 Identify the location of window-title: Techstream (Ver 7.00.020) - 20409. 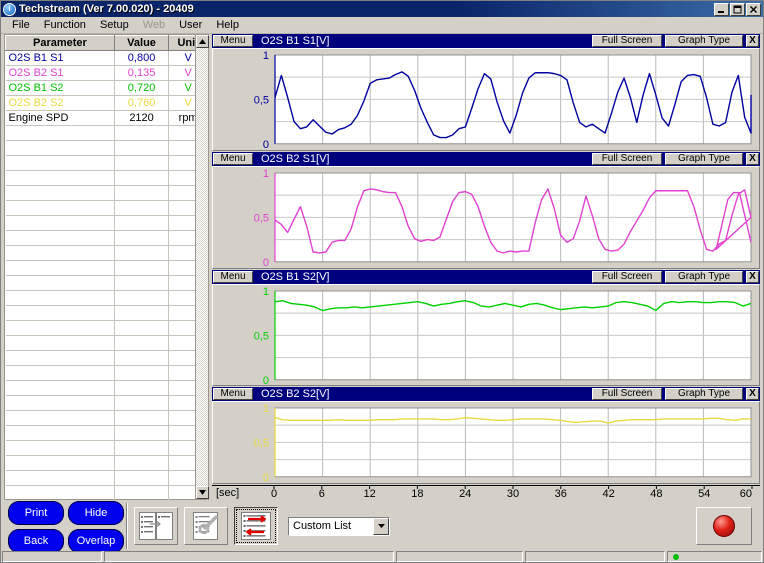
(106, 9).